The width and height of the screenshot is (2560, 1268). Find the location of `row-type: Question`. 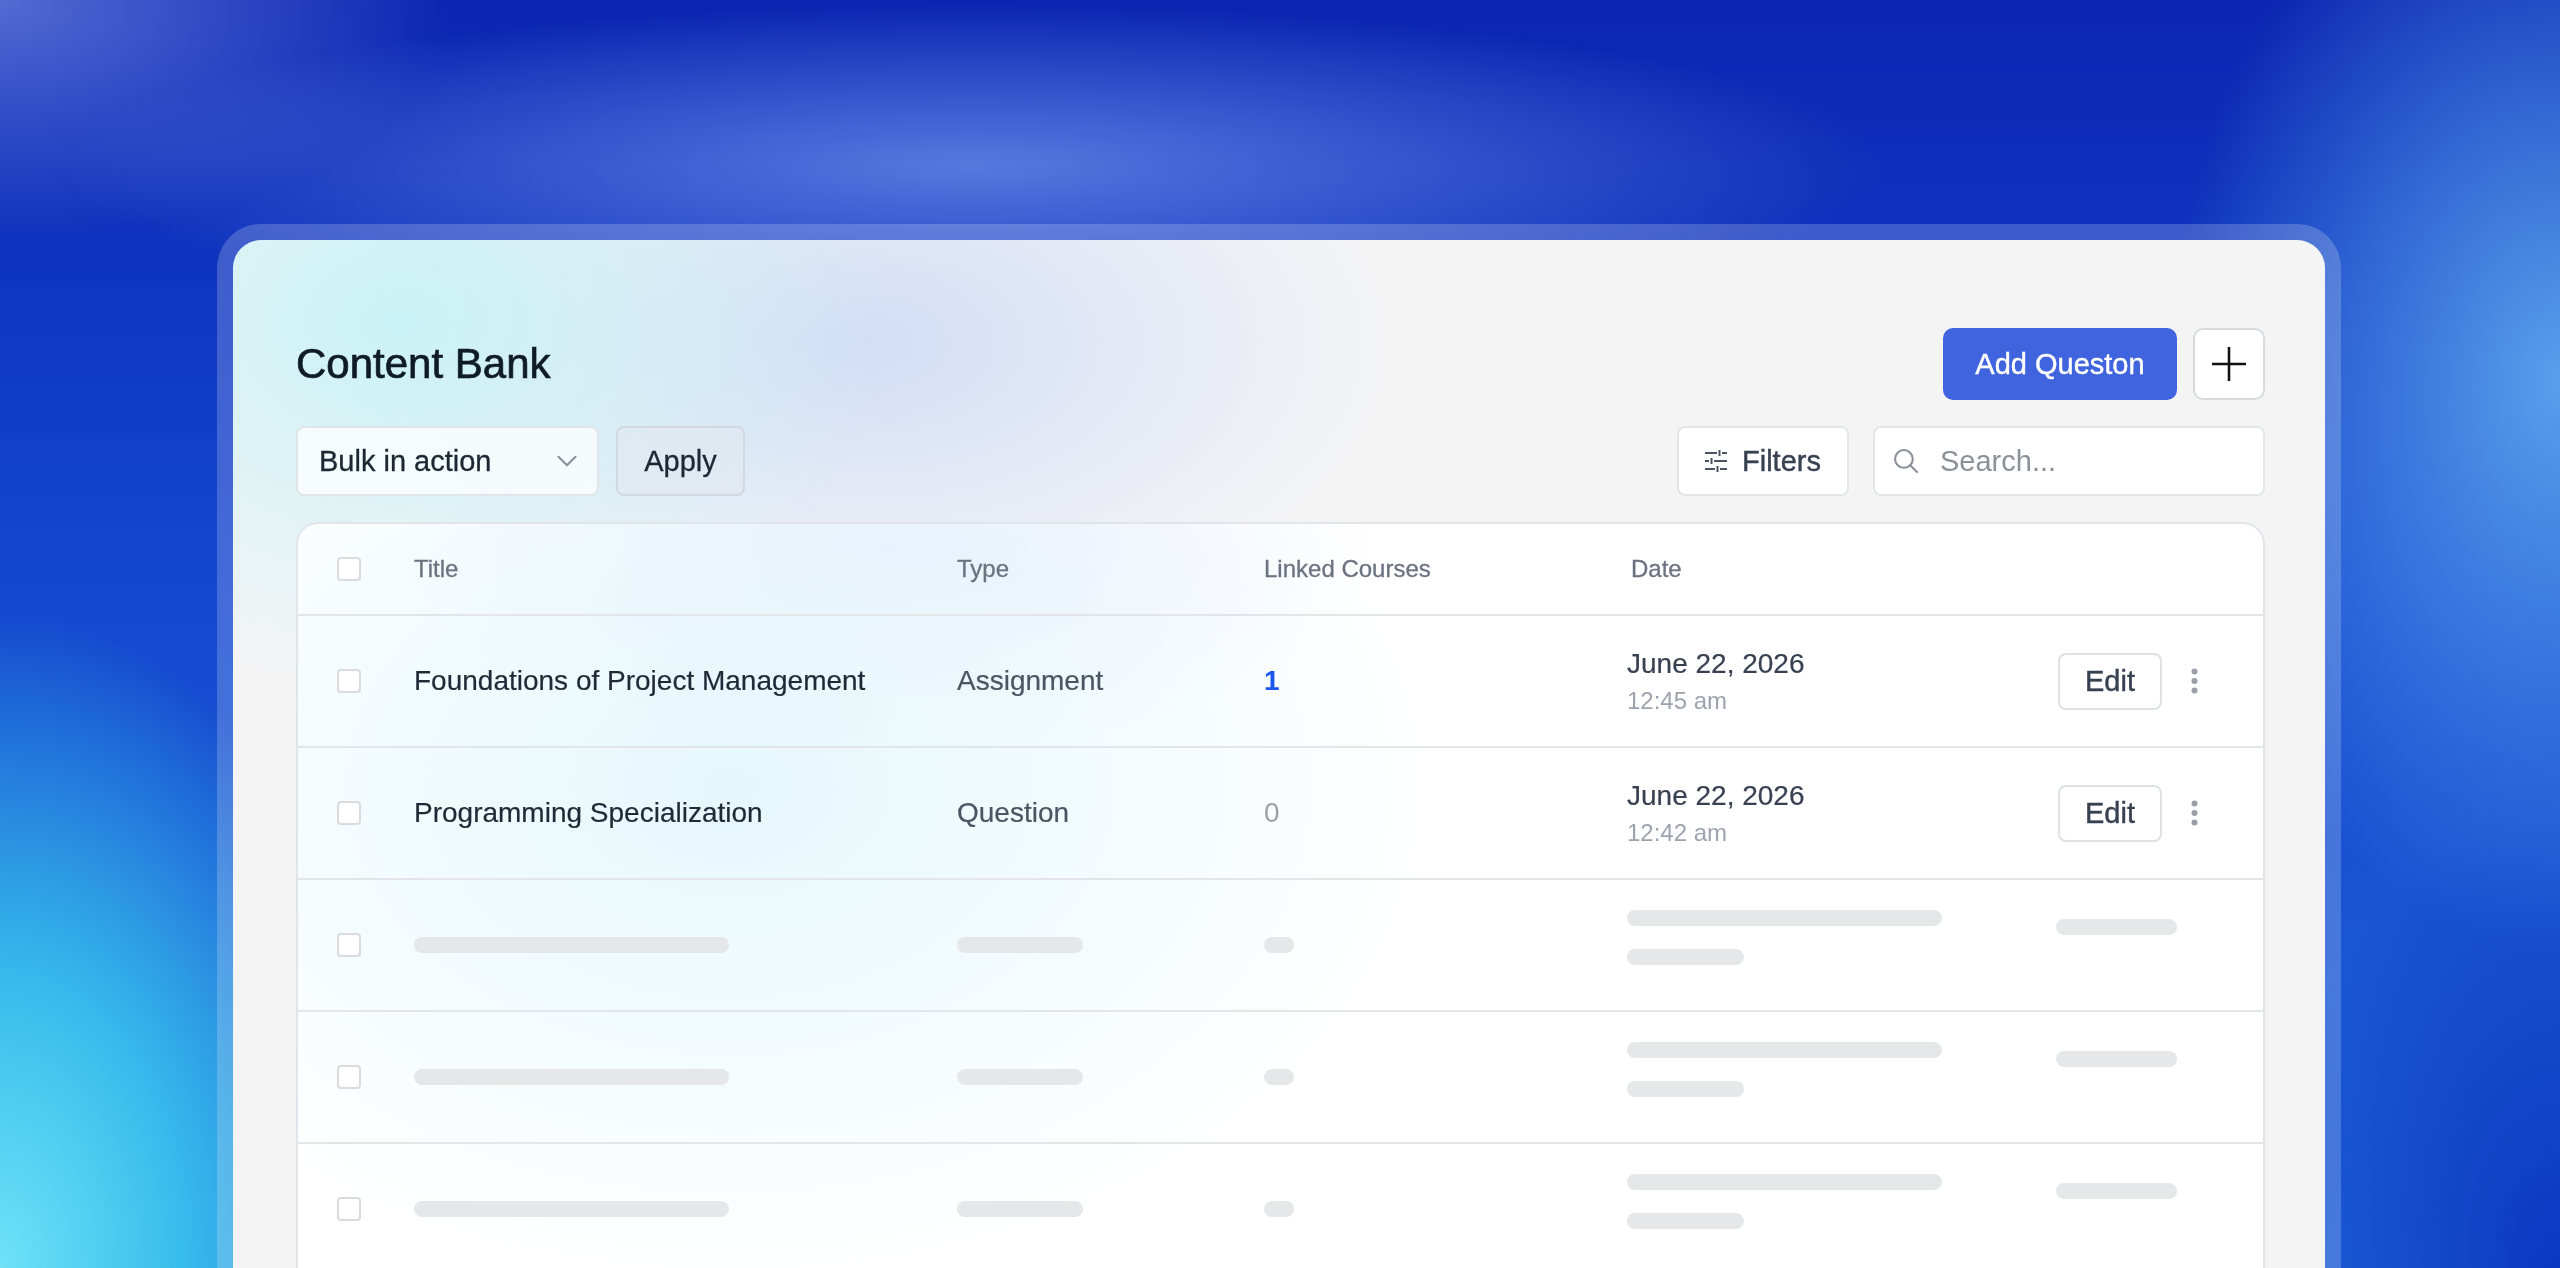

row-type: Question is located at coordinates (1013, 813).